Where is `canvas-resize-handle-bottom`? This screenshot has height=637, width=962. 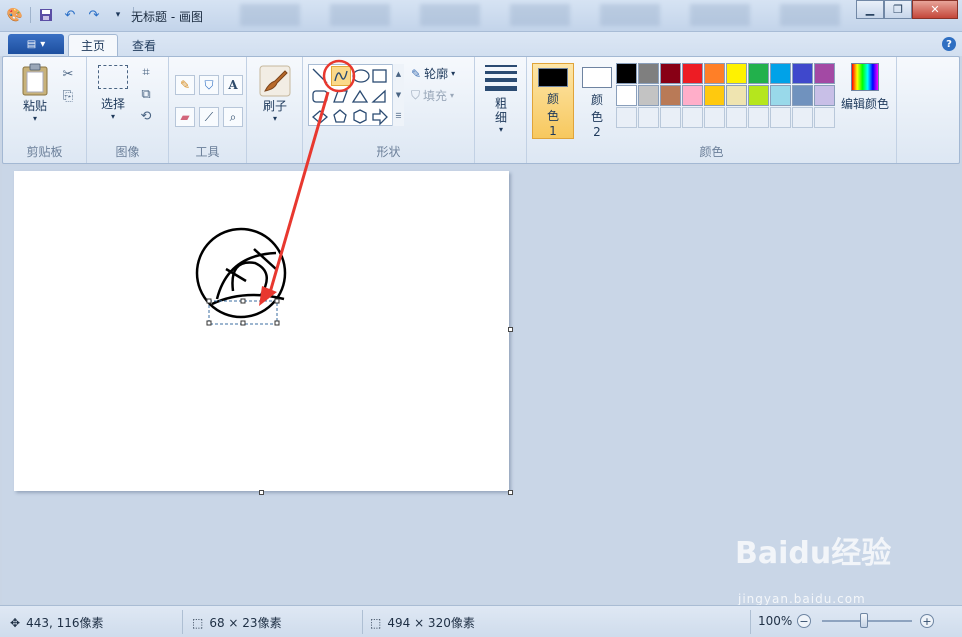 canvas-resize-handle-bottom is located at coordinates (261, 492).